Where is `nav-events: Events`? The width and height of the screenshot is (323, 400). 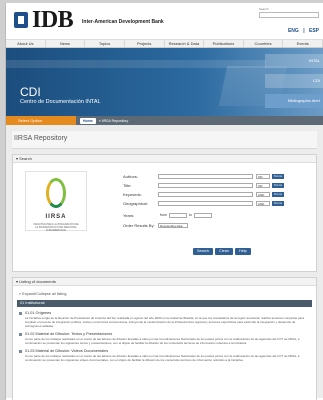
nav-events: Events is located at coordinates (303, 43).